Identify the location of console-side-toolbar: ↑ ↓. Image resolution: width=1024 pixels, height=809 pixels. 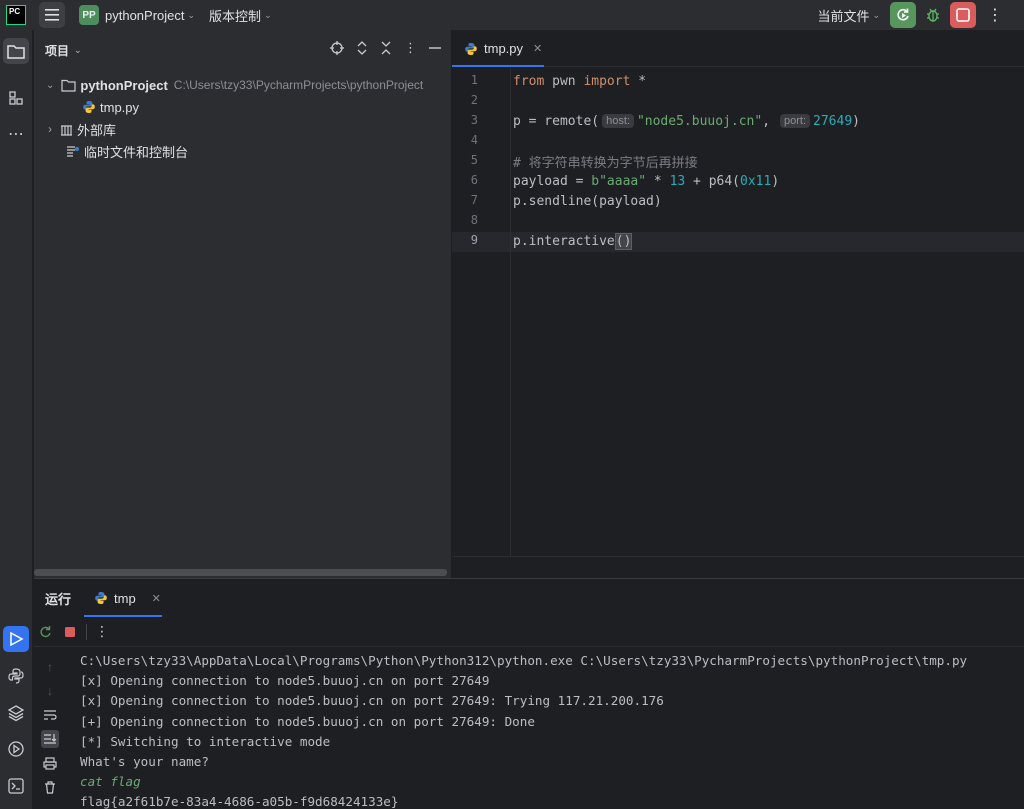
(50, 728).